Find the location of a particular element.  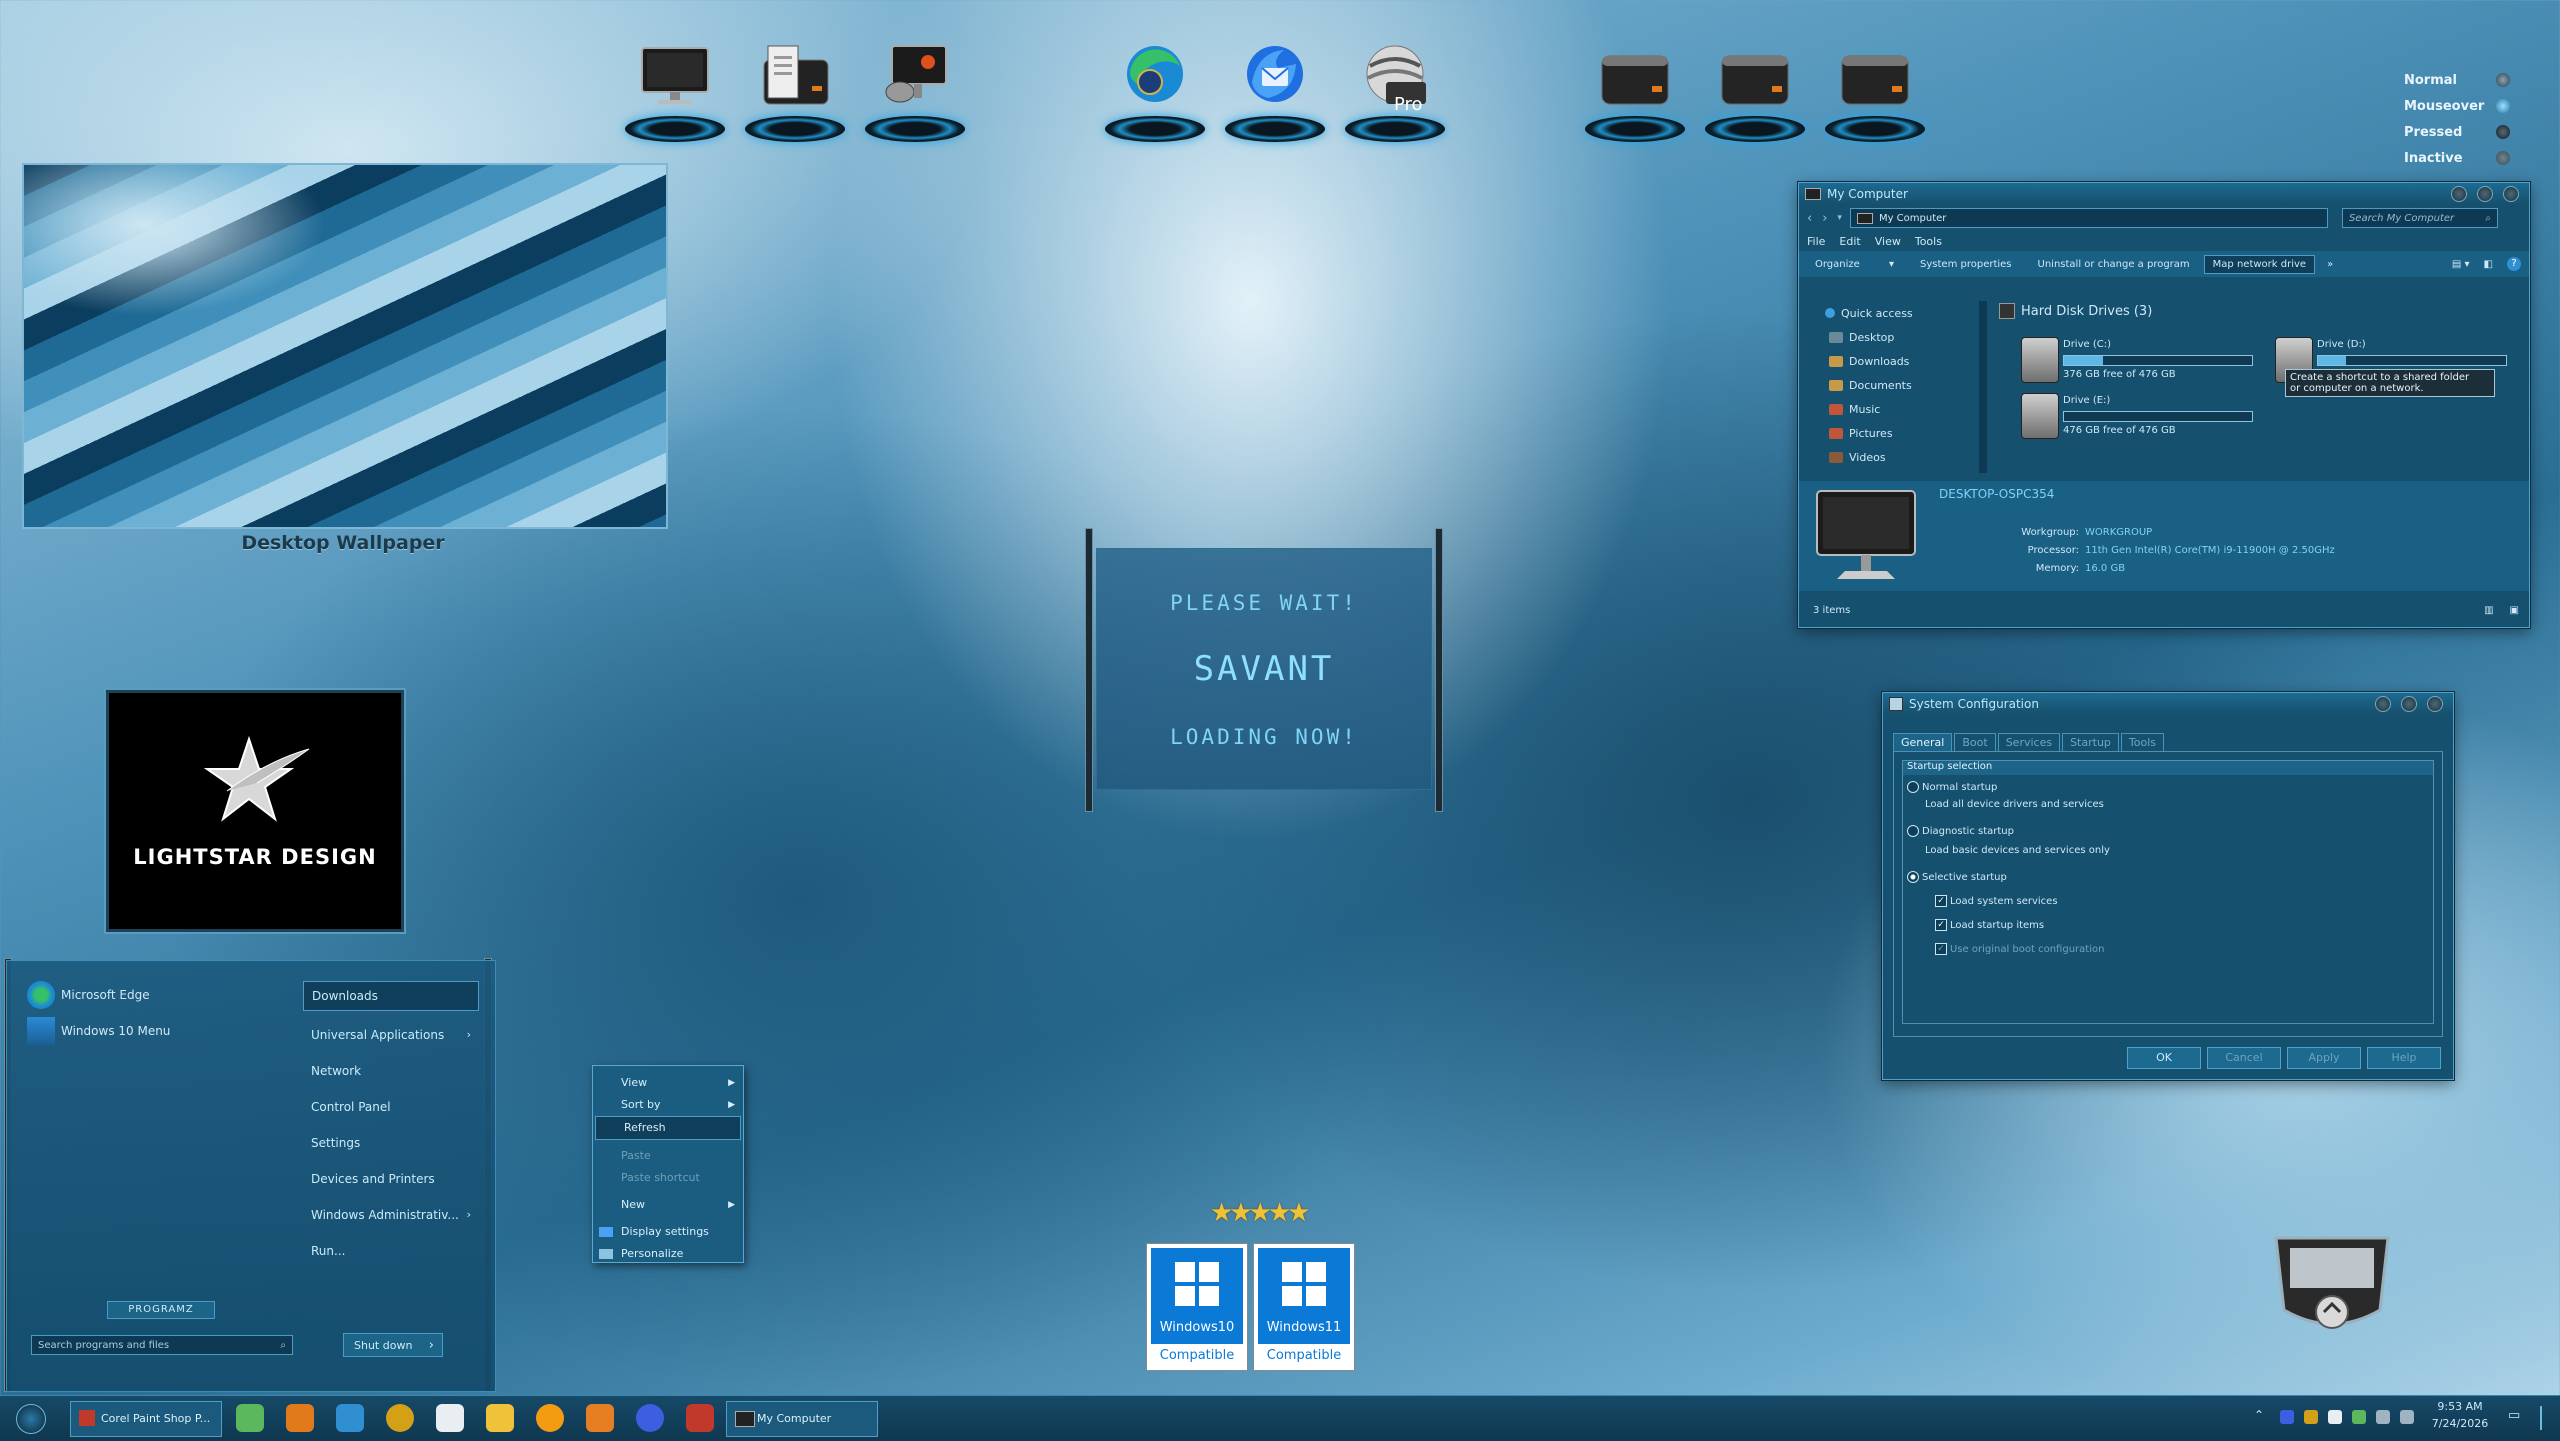

start-network: Network is located at coordinates (391, 1071).